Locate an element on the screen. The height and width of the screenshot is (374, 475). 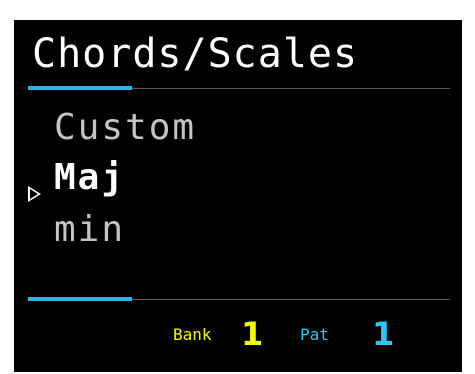
bank-label: Bank is located at coordinates (192, 334).